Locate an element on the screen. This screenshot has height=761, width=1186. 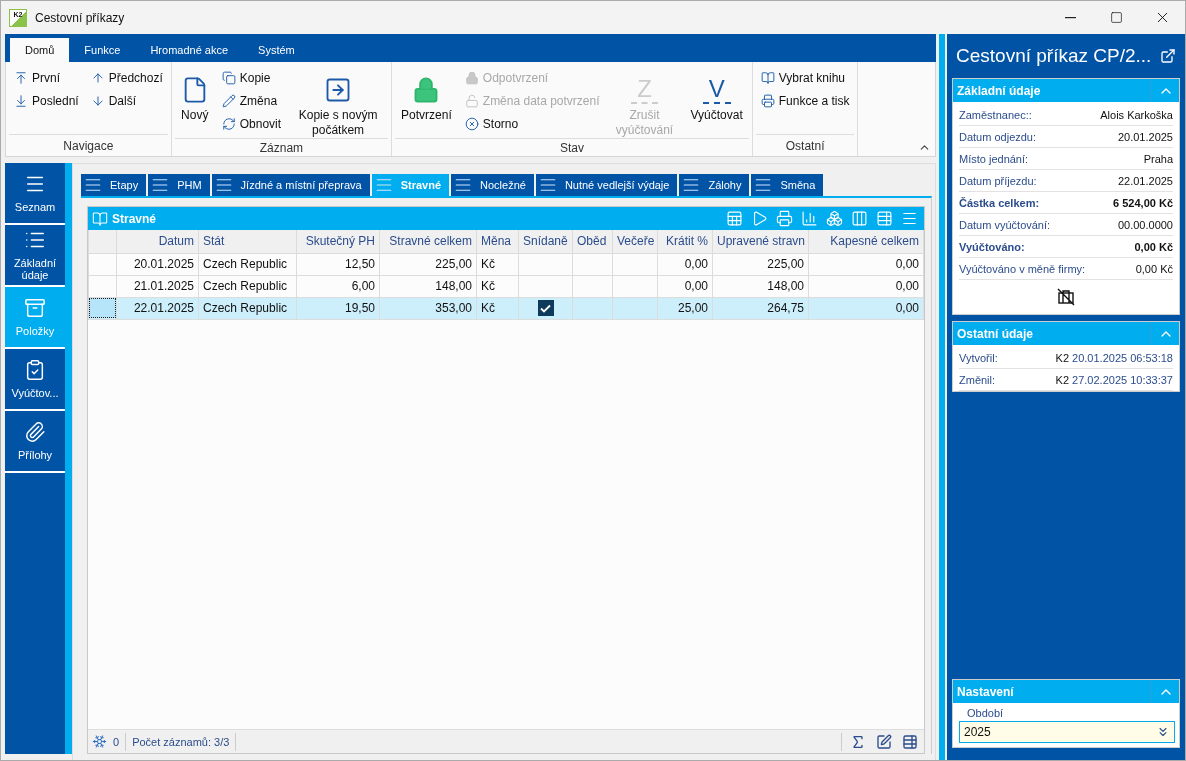
ribbon-button: Funkce a tisk is located at coordinates (805, 100).